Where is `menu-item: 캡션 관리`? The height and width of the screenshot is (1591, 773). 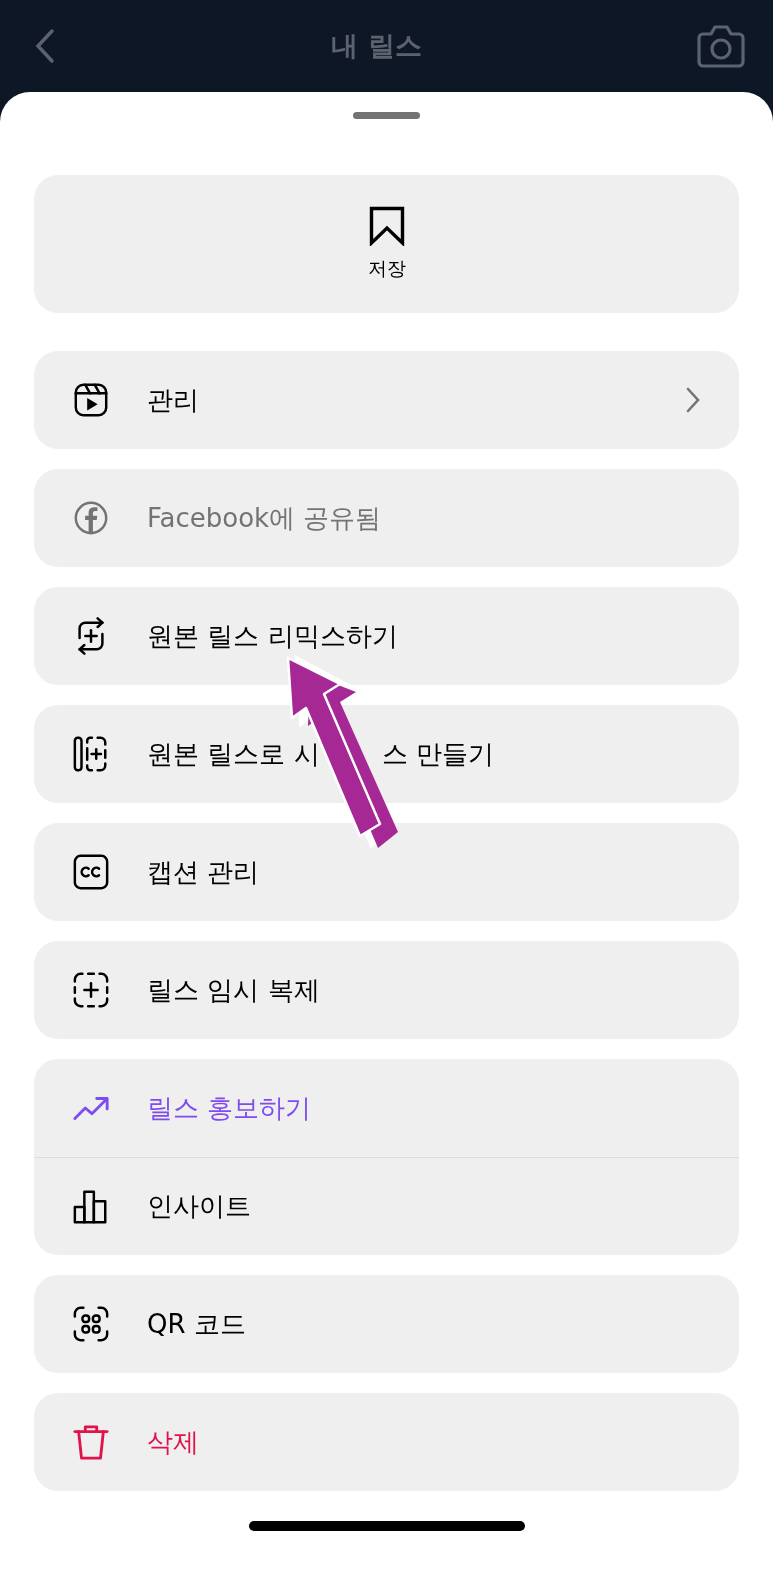 menu-item: 캡션 관리 is located at coordinates (386, 872).